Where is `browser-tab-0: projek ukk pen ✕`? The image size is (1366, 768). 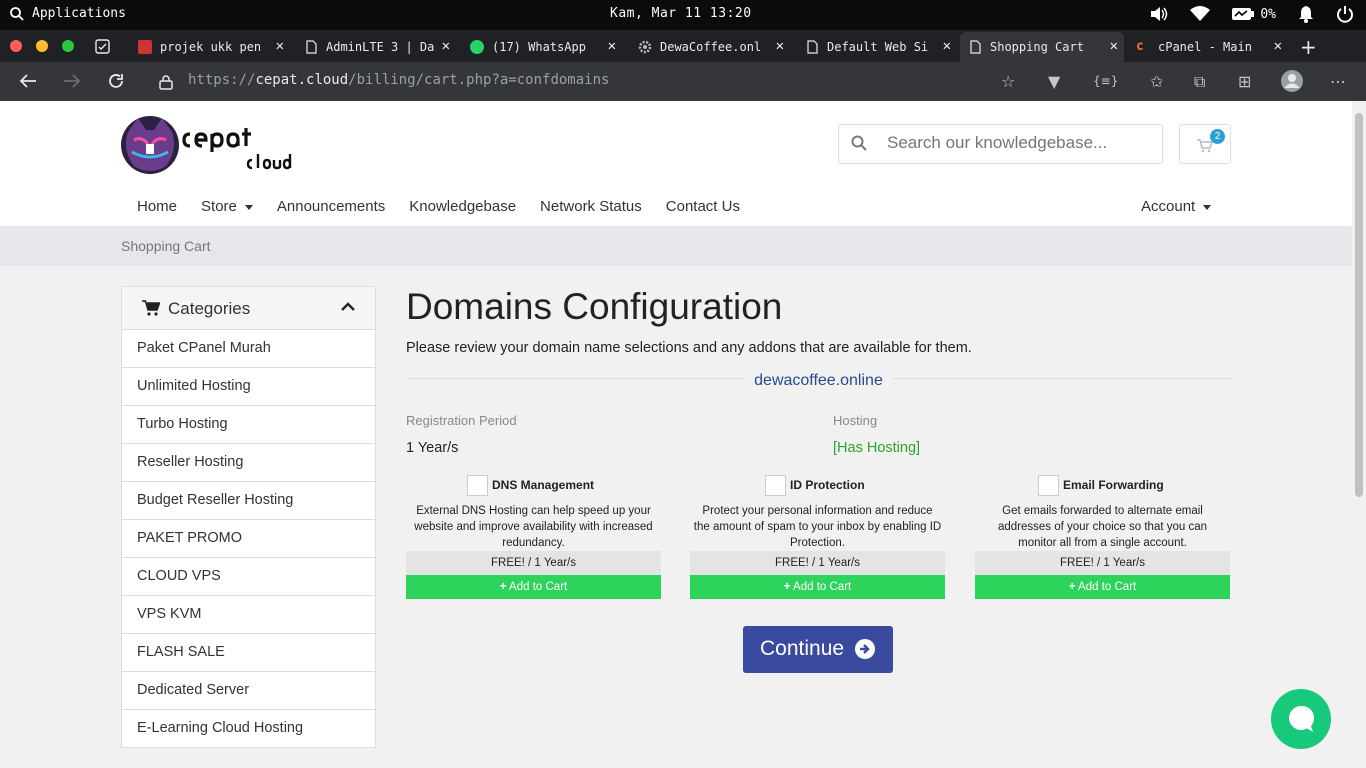
browser-tab-0: projek ukk pen ✕ is located at coordinates (210, 47).